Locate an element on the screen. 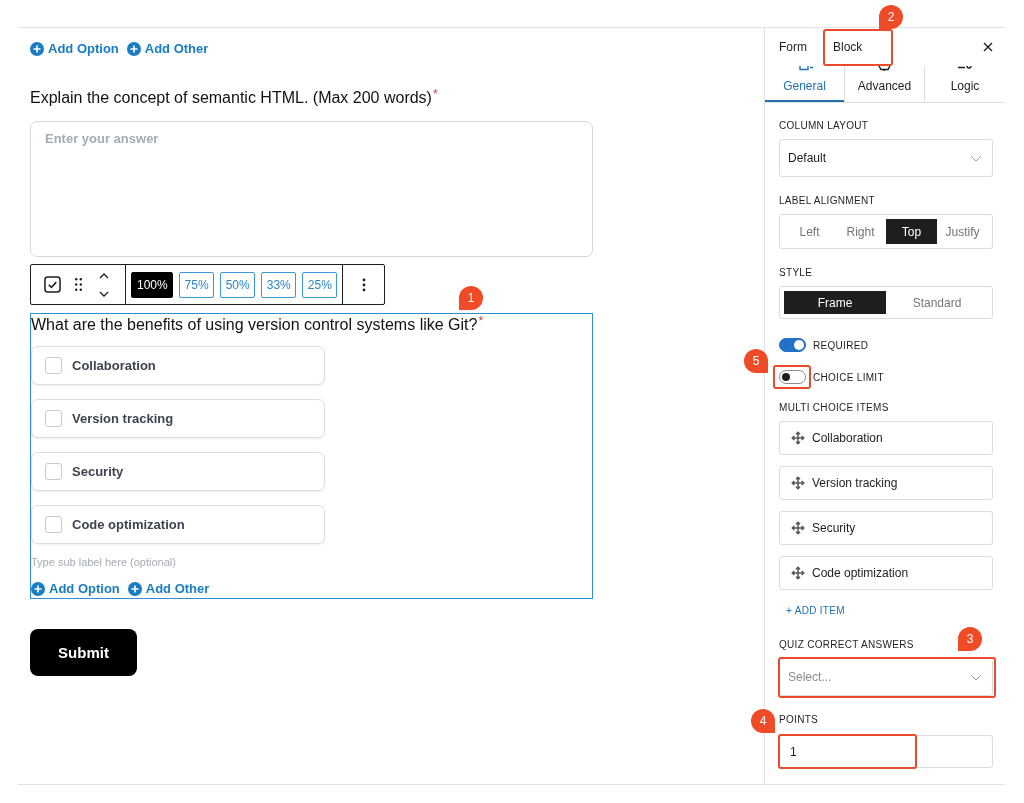  width-button: 100% is located at coordinates (152, 284).